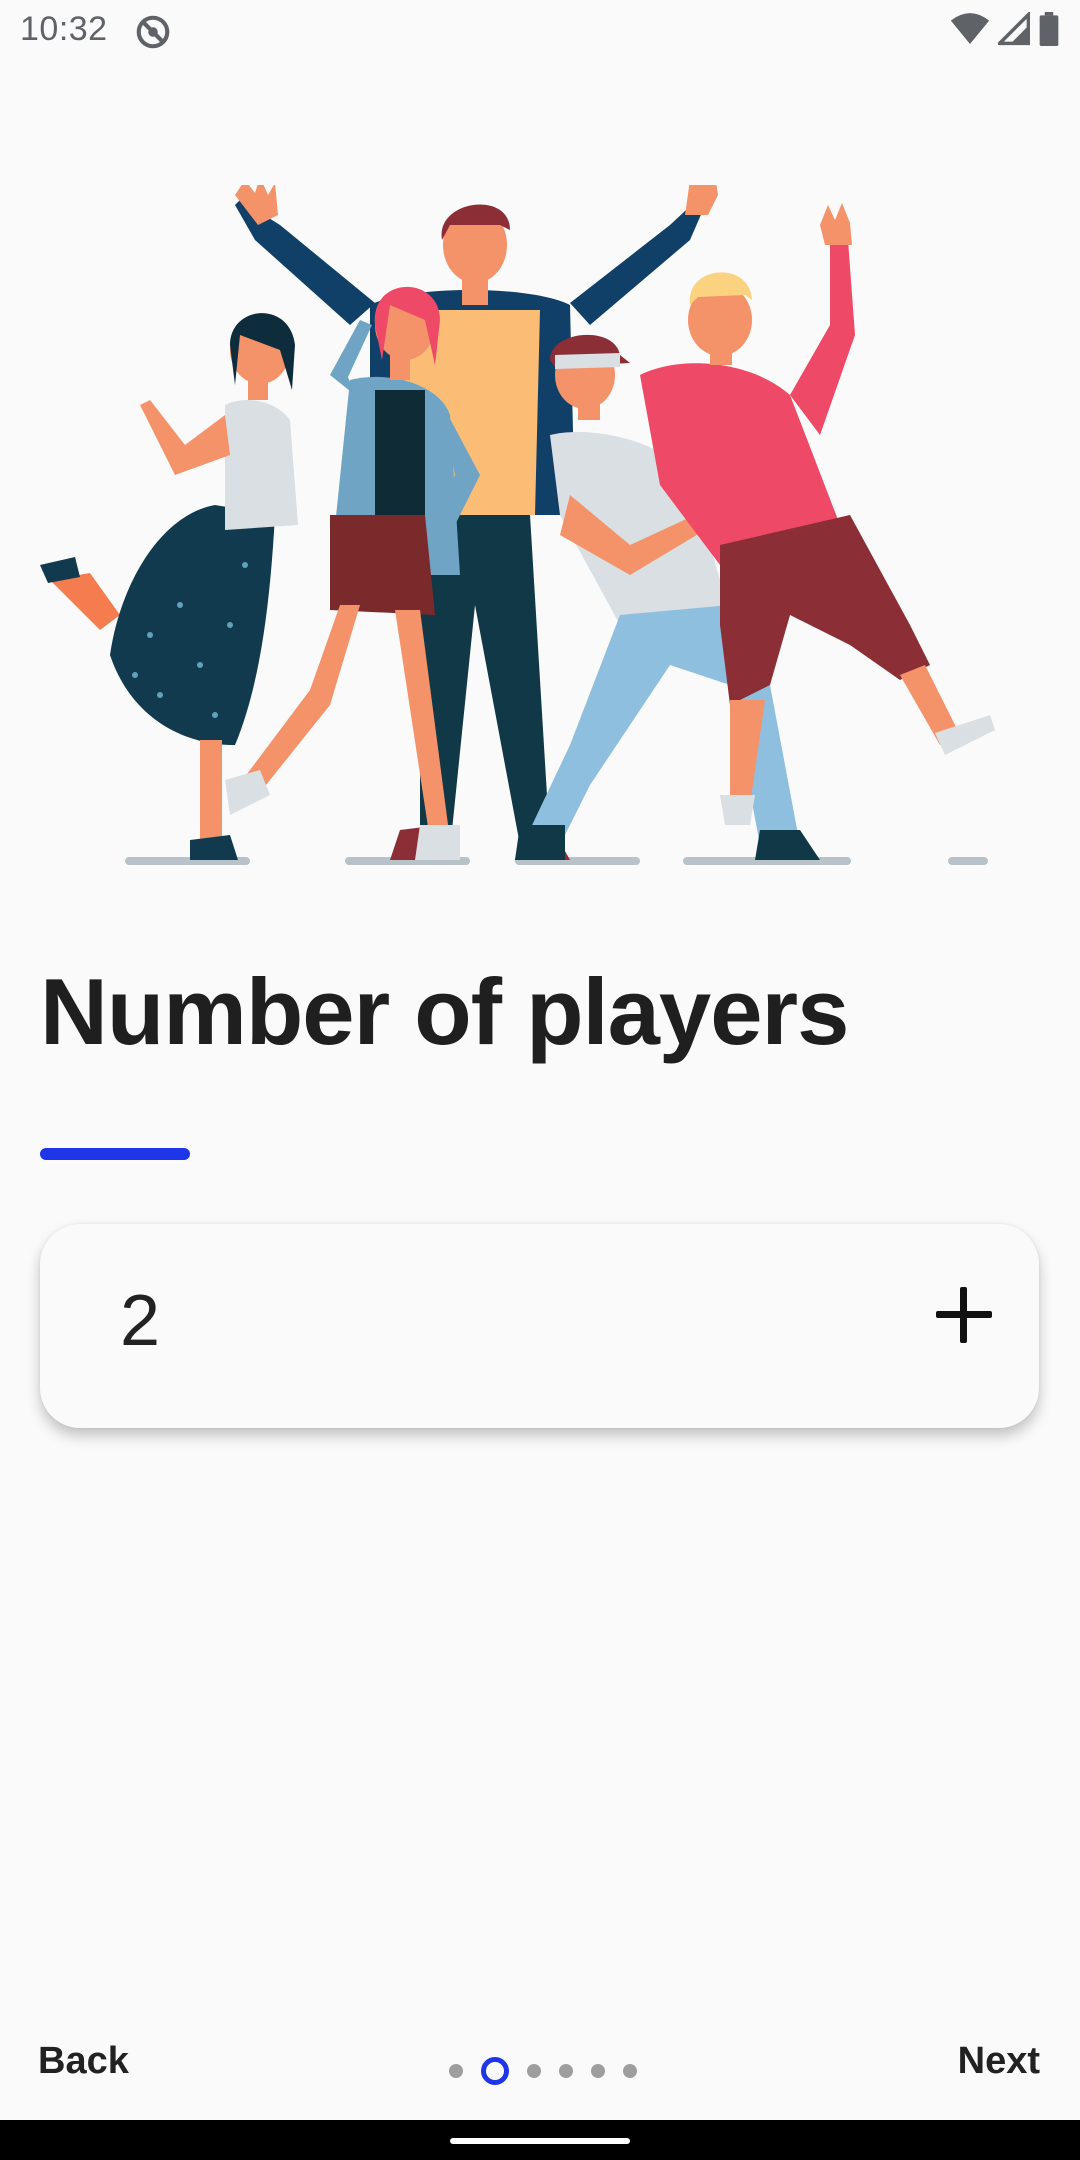 This screenshot has width=1080, height=2160. Describe the element at coordinates (539, 1326) in the screenshot. I see `player-count-stepper: 2` at that location.